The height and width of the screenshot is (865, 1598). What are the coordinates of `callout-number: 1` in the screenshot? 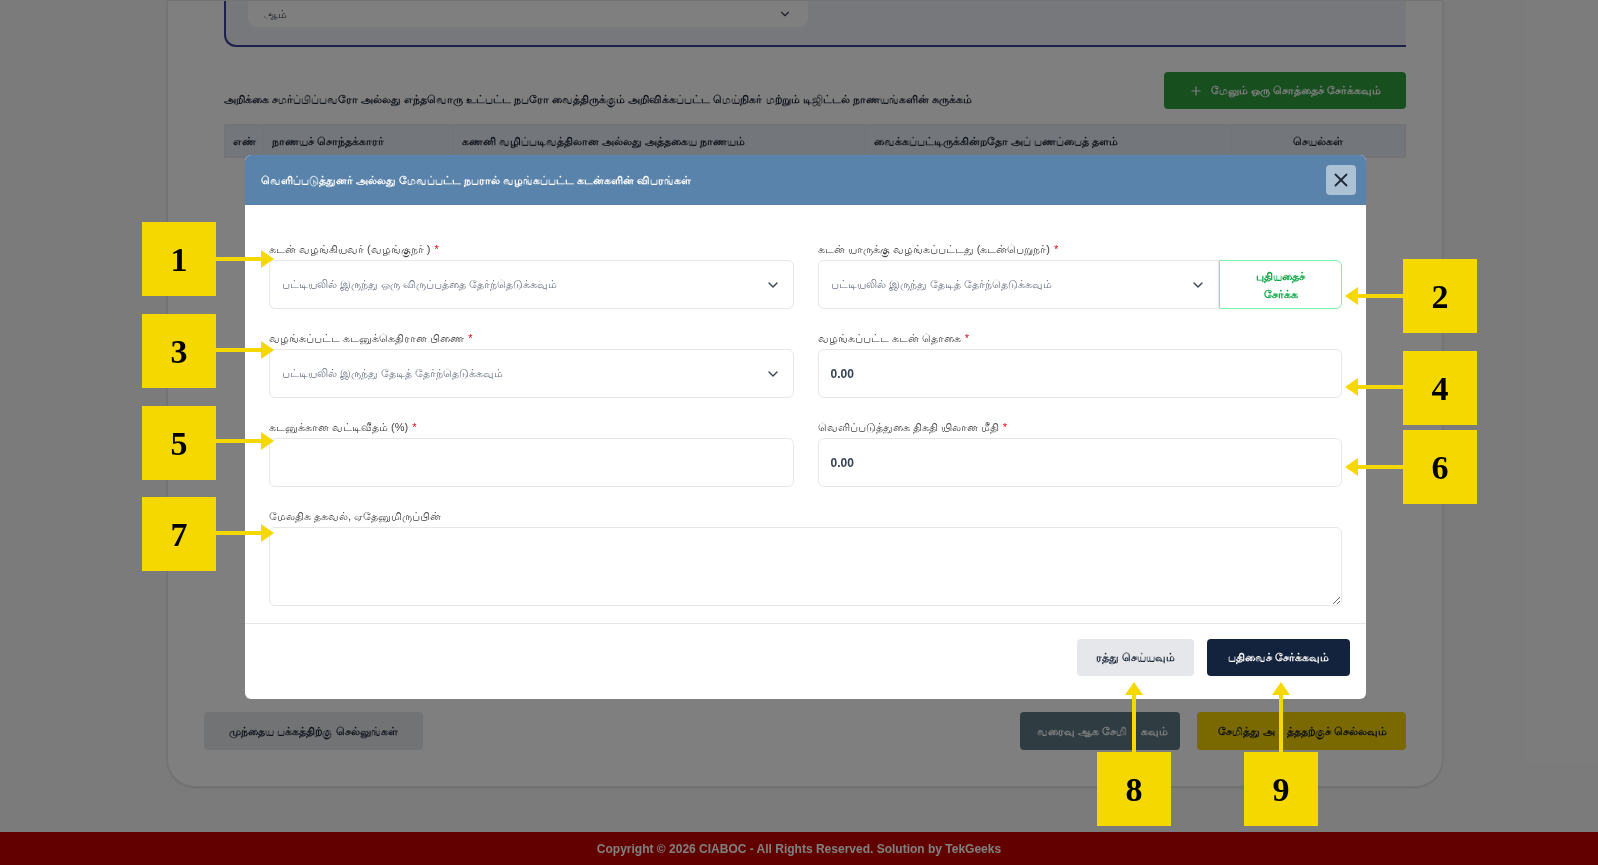 It's located at (179, 259).